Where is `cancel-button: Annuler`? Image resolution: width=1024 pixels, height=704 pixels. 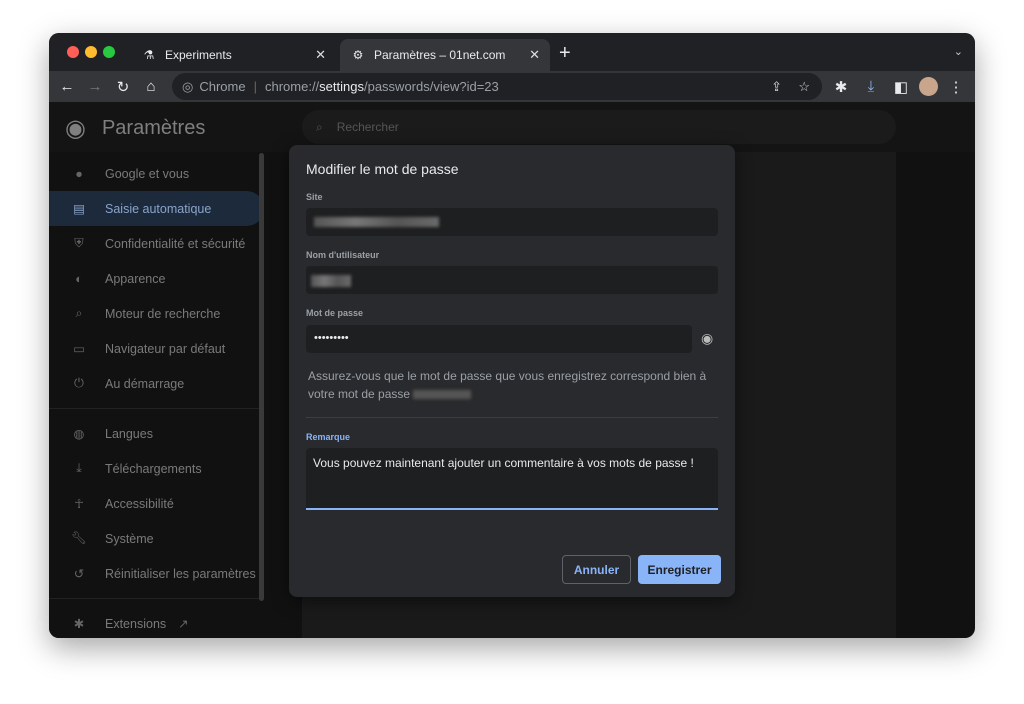
cancel-button: Annuler is located at coordinates (596, 569).